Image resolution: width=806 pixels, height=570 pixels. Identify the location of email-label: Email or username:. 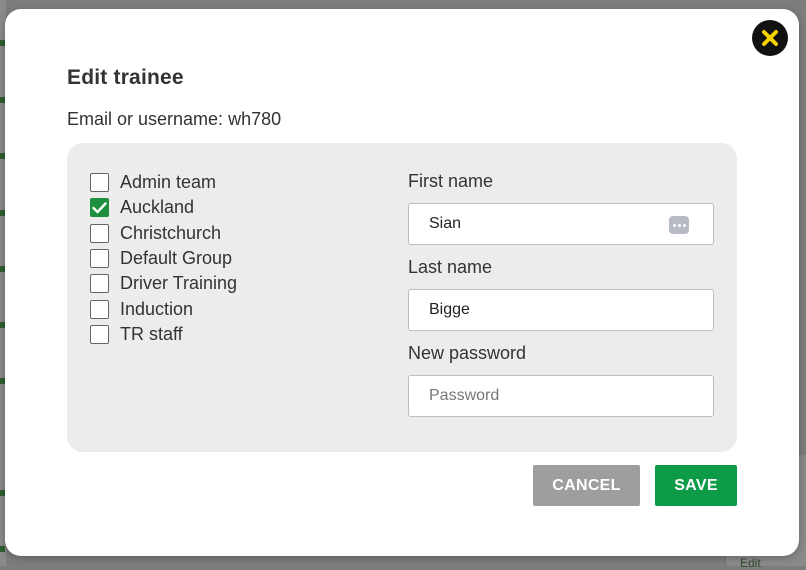
(145, 119).